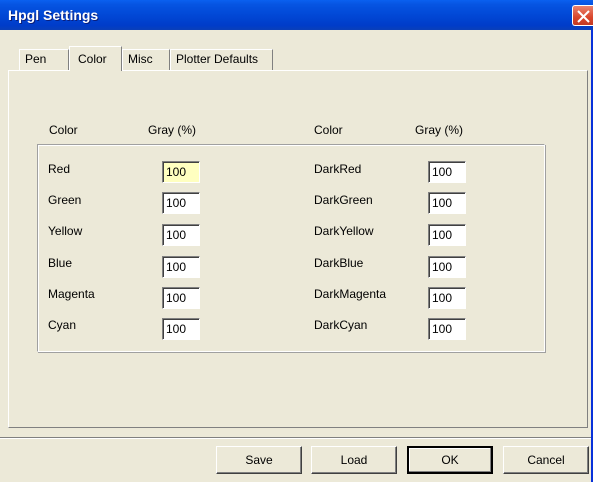  I want to click on tab-misc: Misc, so click(146, 59).